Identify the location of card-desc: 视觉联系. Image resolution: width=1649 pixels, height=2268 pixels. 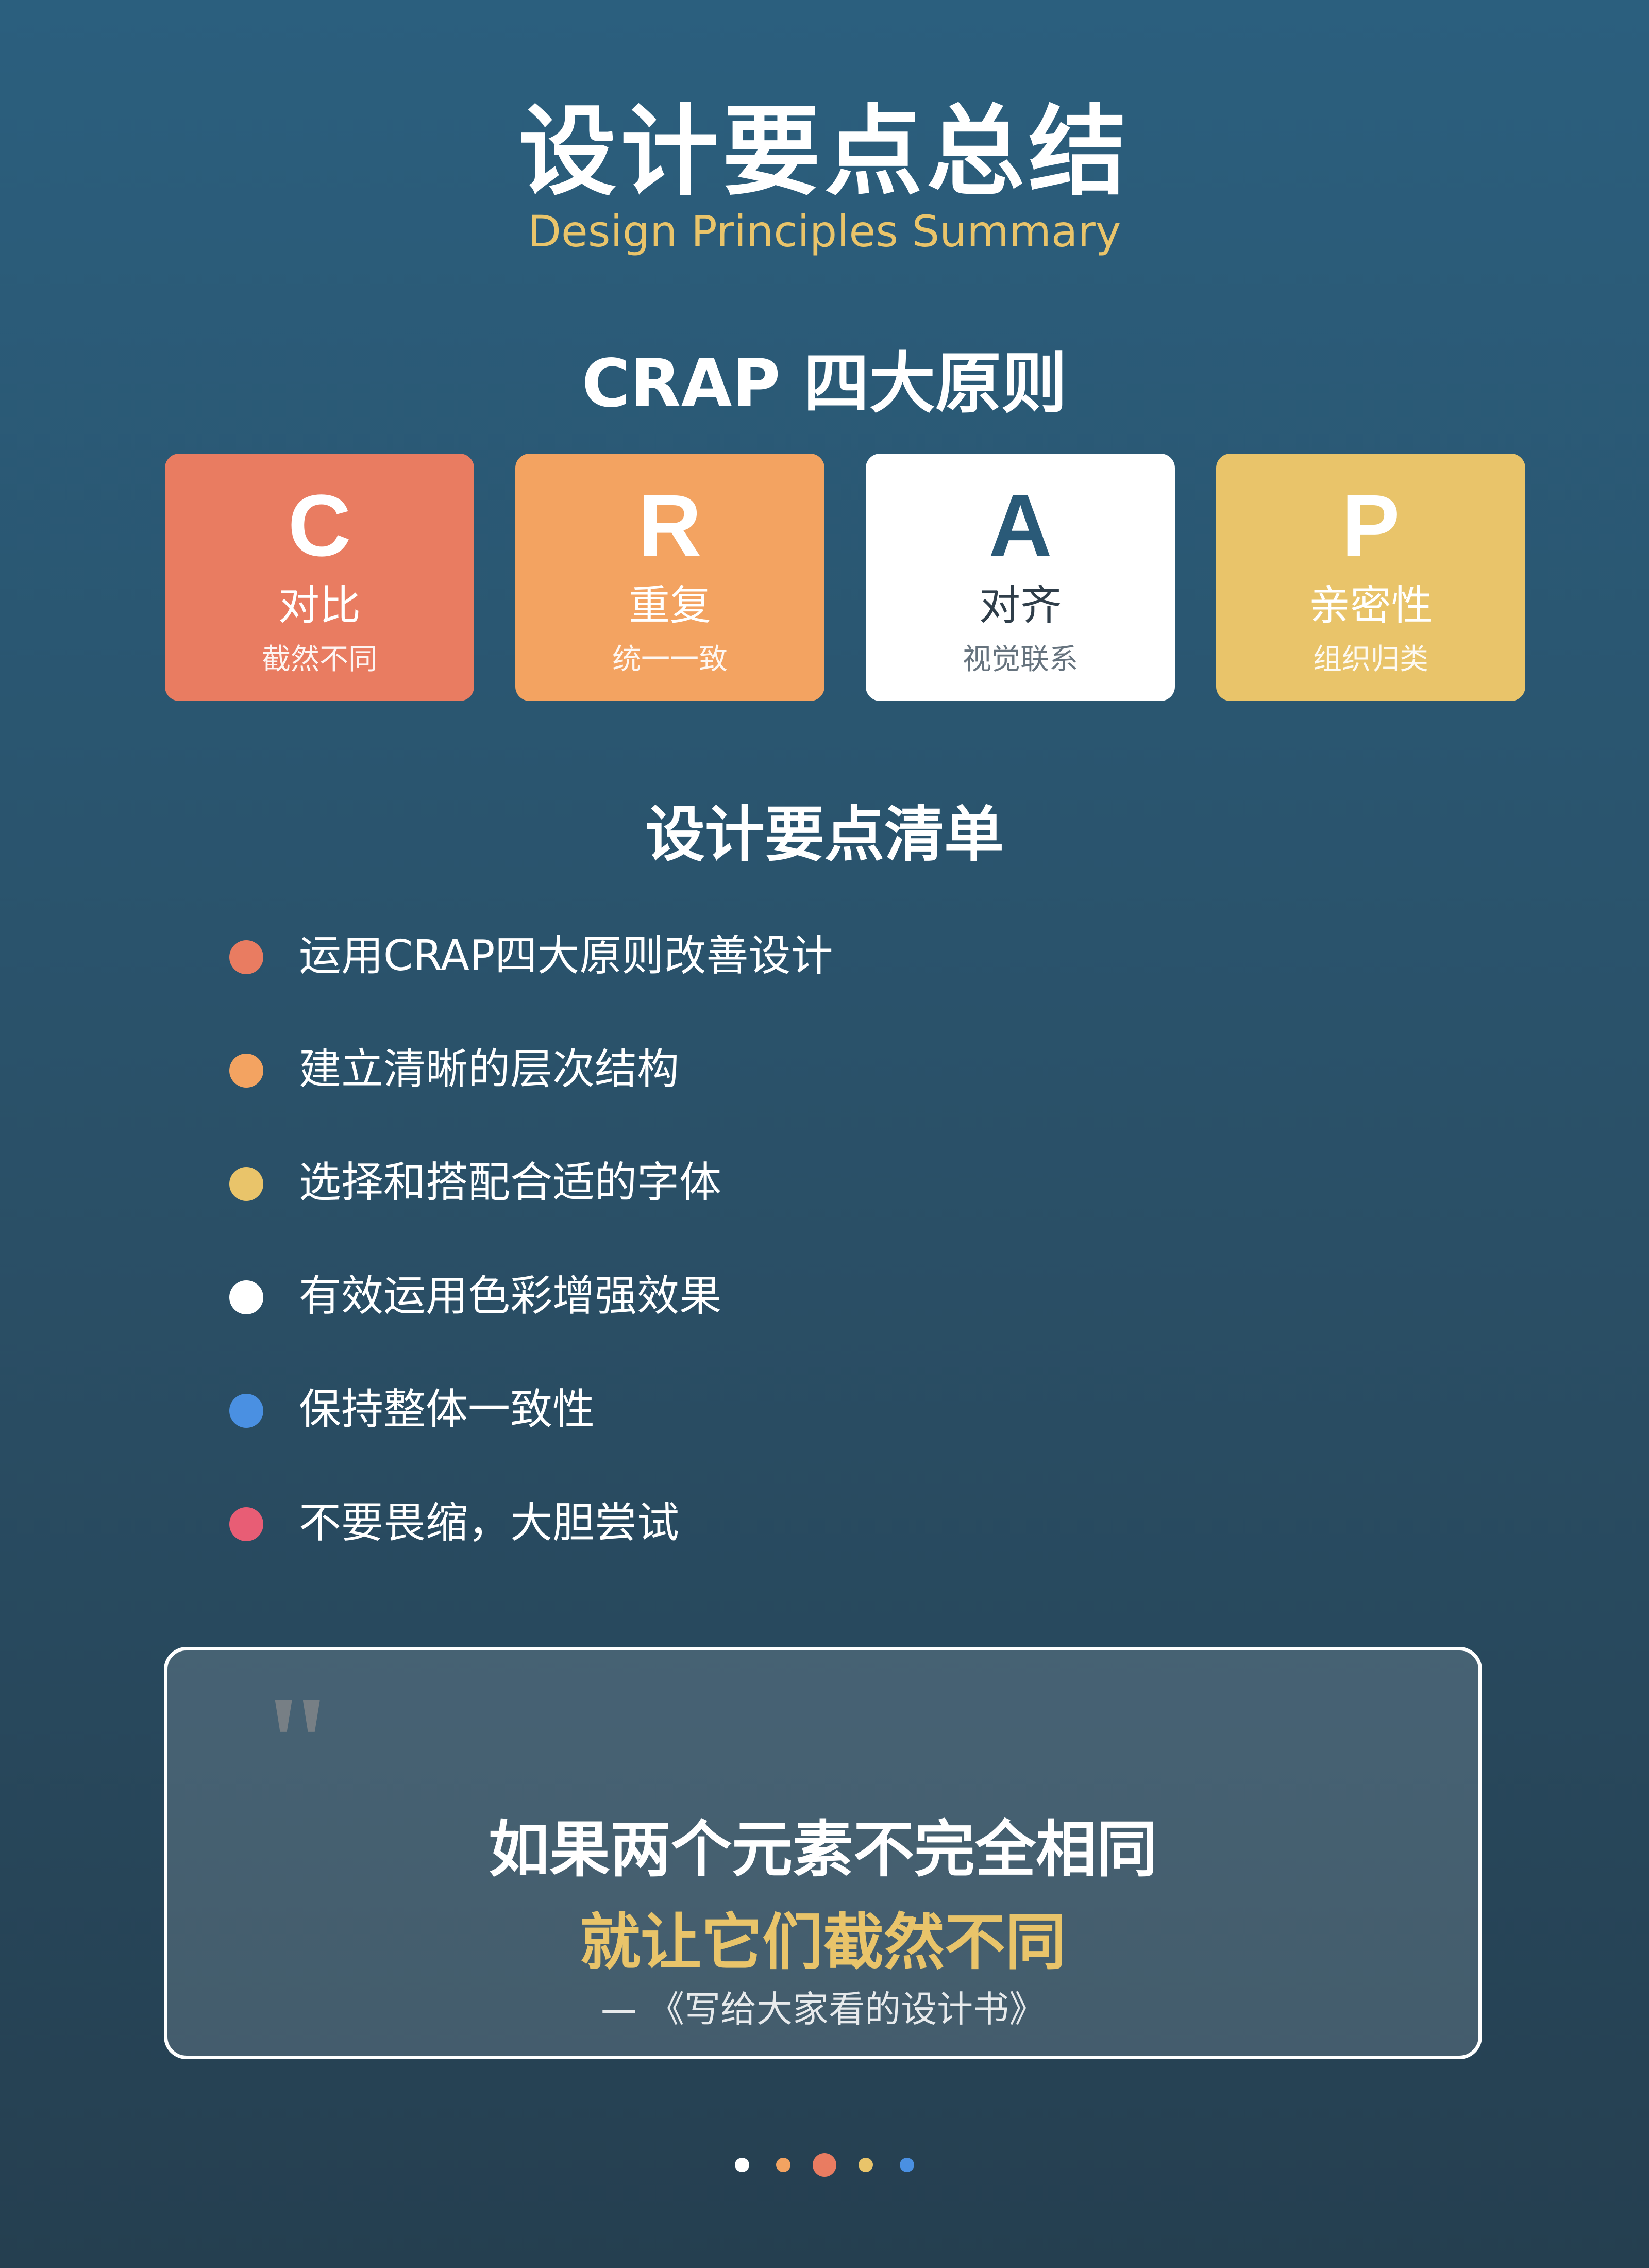
(1020, 659).